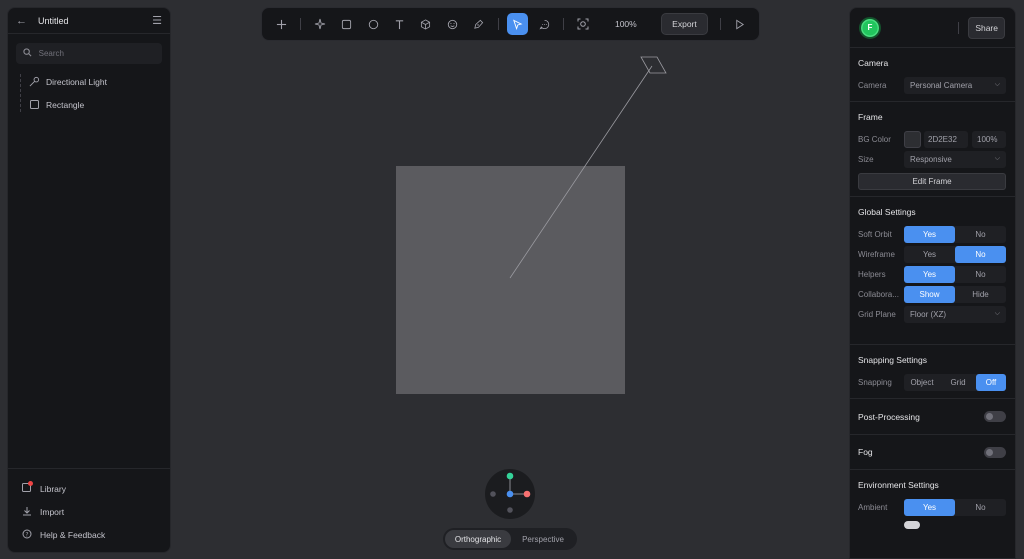 The height and width of the screenshot is (559, 1024). I want to click on collaborators-show: Show, so click(929, 294).